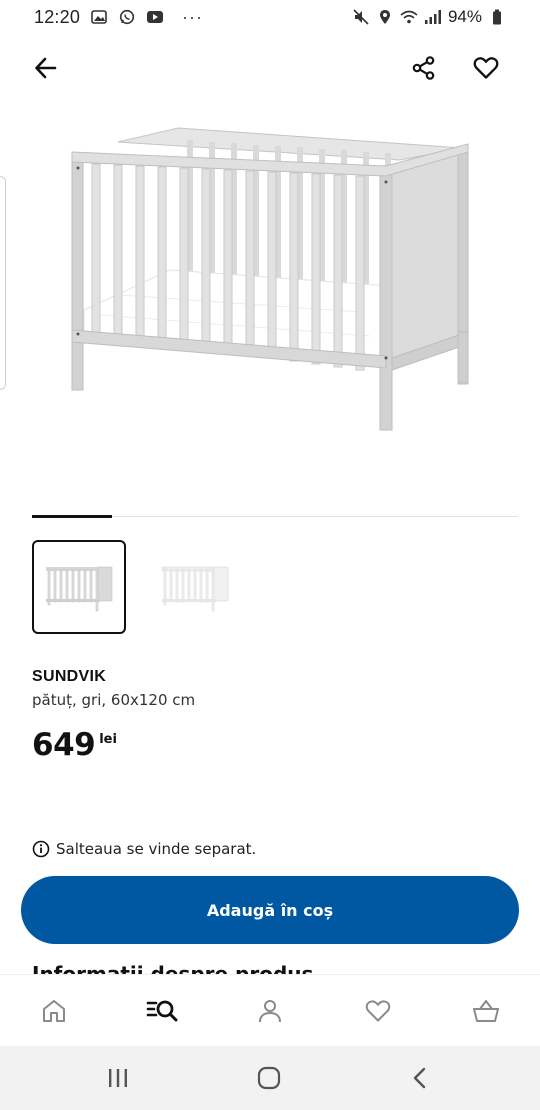 The height and width of the screenshot is (1110, 540). I want to click on share-button, so click(424, 68).